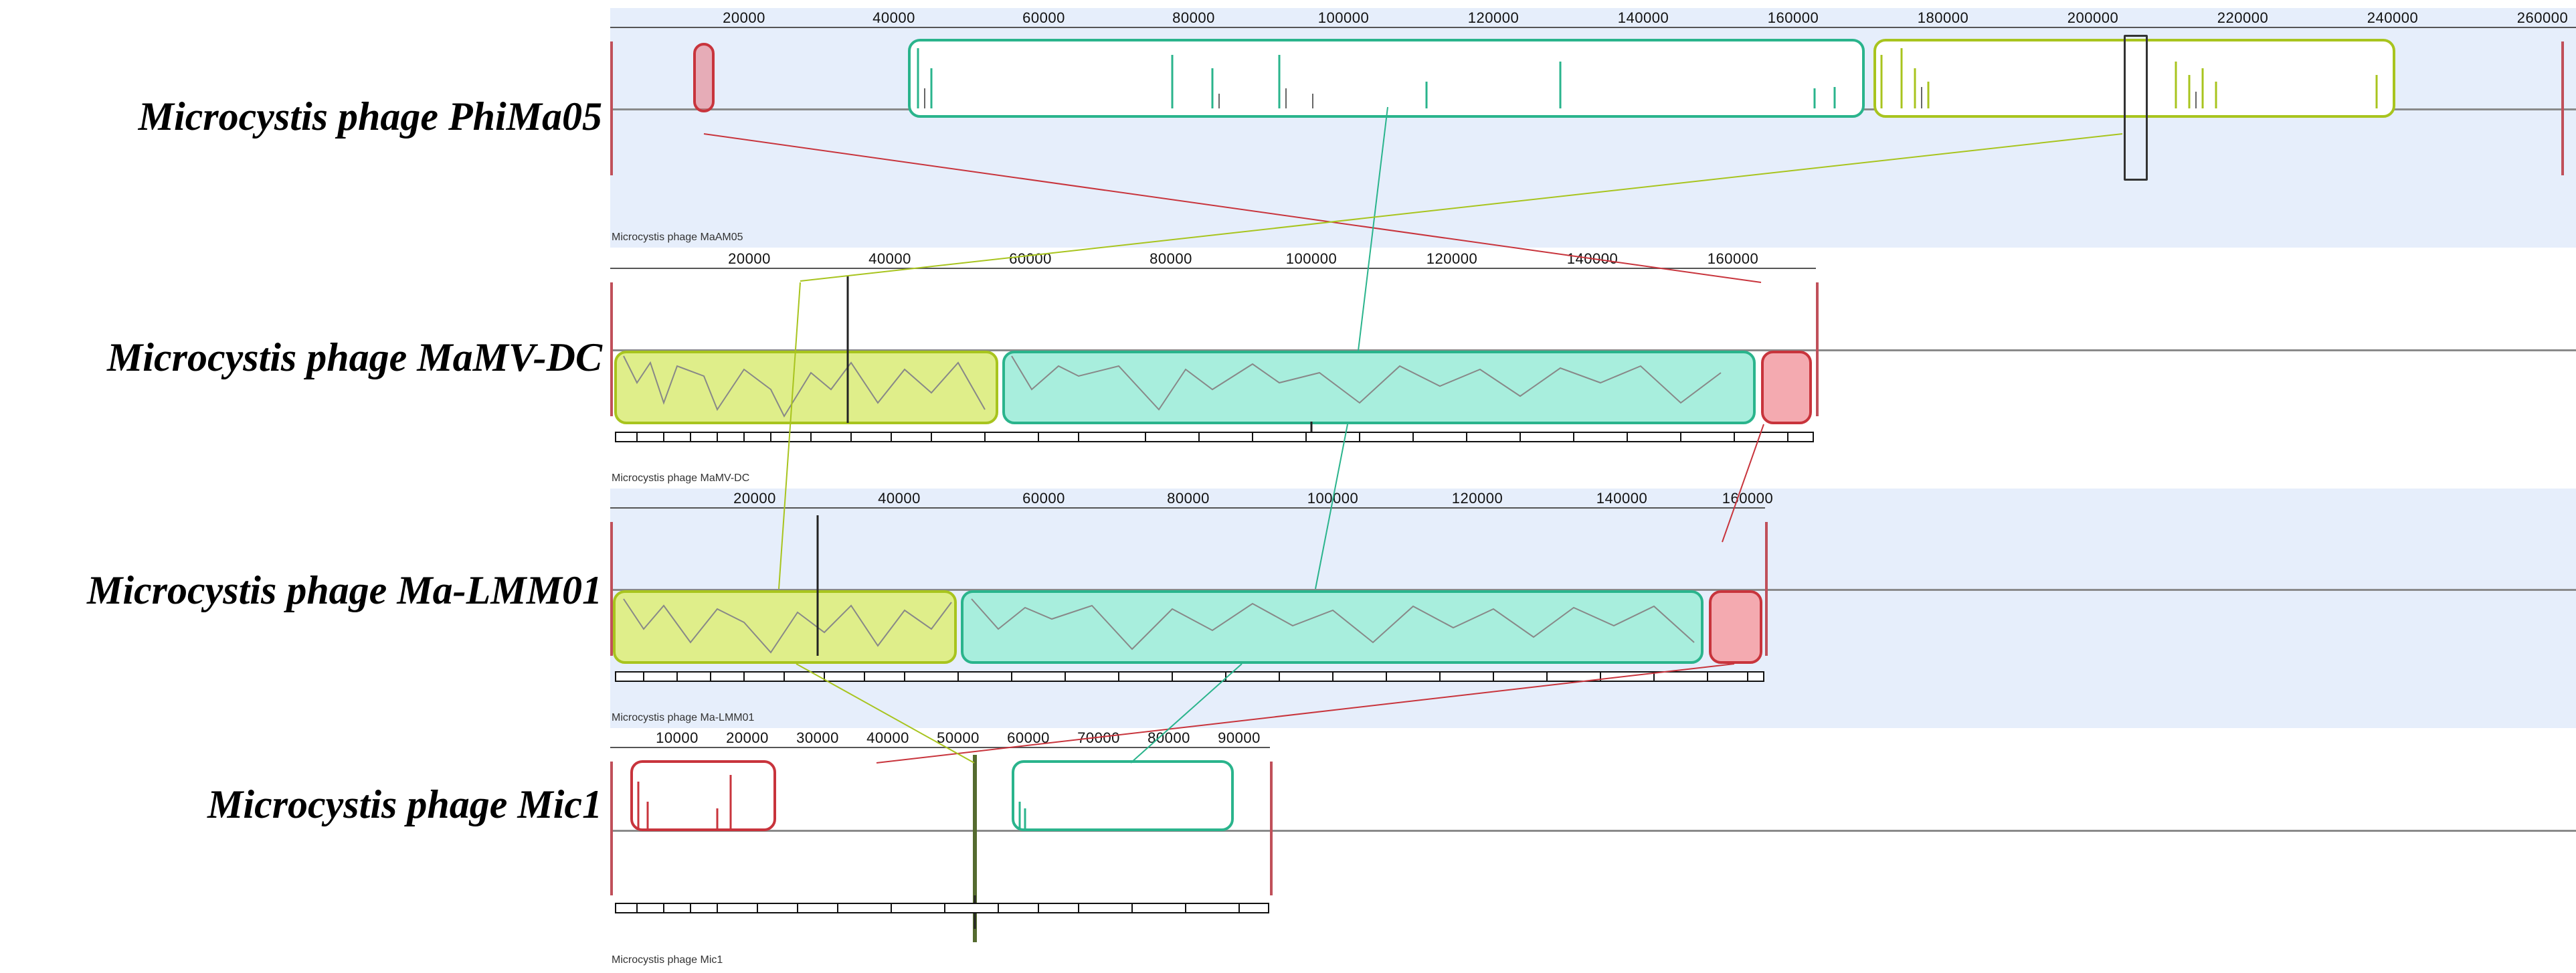  What do you see at coordinates (370, 117) in the screenshot?
I see `genome-label-phima05: Microcystis phage PhiMa05` at bounding box center [370, 117].